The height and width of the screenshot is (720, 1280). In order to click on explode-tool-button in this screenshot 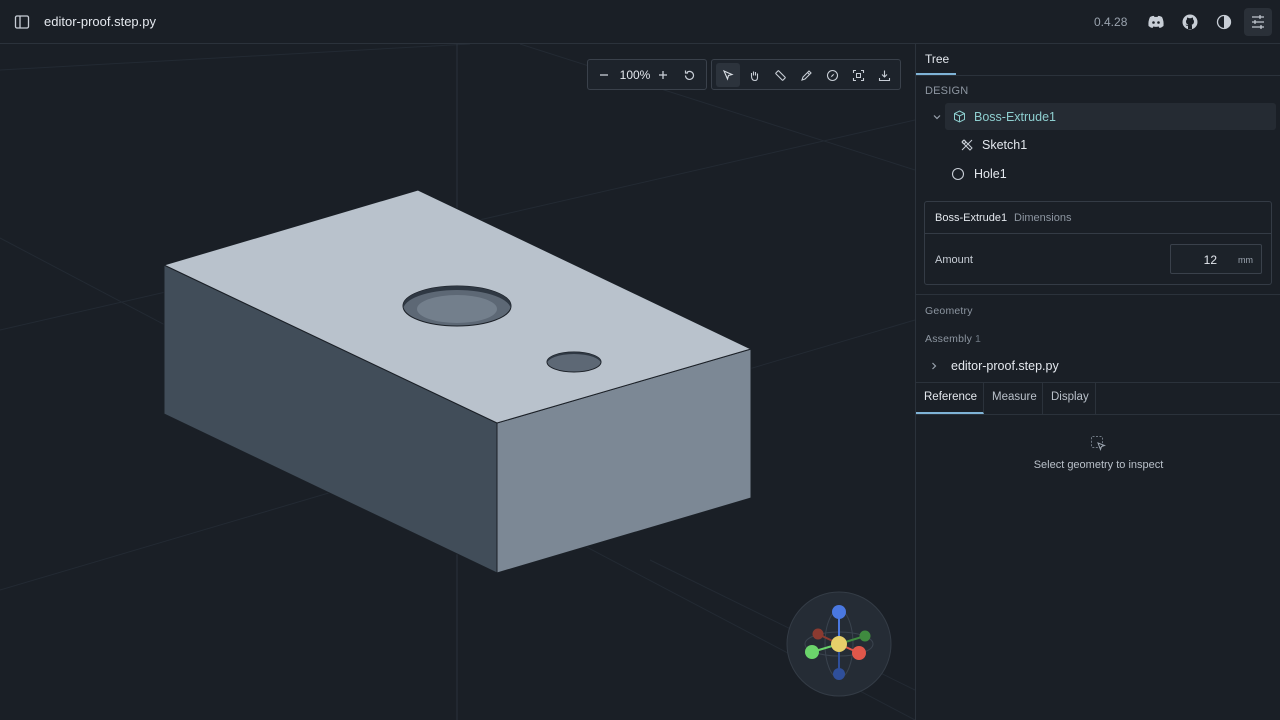, I will do `click(832, 75)`.